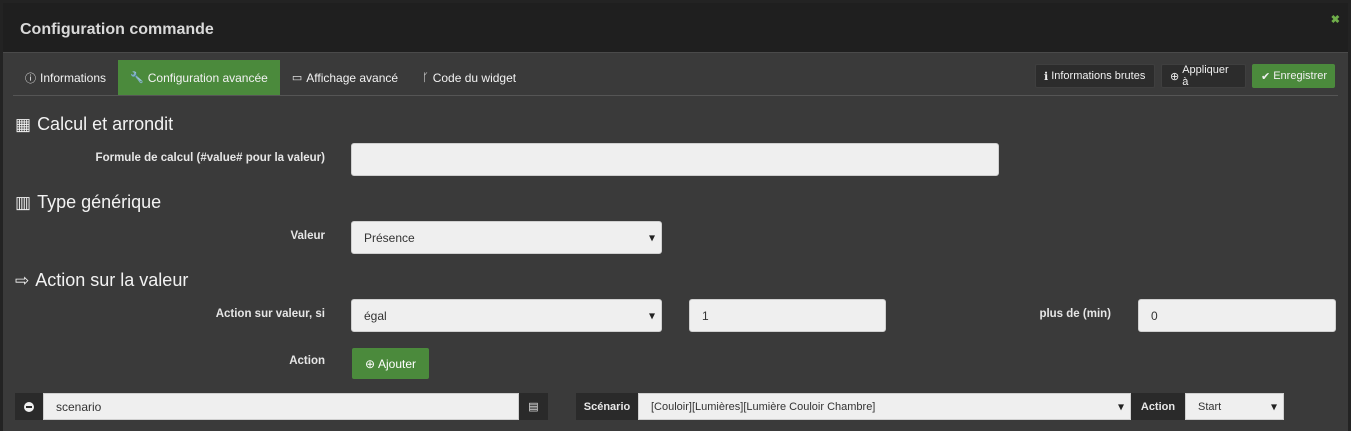 Image resolution: width=1351 pixels, height=431 pixels. What do you see at coordinates (22, 280) in the screenshot?
I see `sign-out-icon: ⇨` at bounding box center [22, 280].